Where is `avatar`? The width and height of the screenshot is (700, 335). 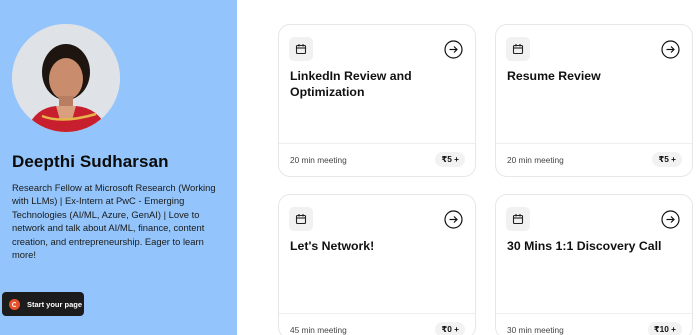
avatar is located at coordinates (66, 78).